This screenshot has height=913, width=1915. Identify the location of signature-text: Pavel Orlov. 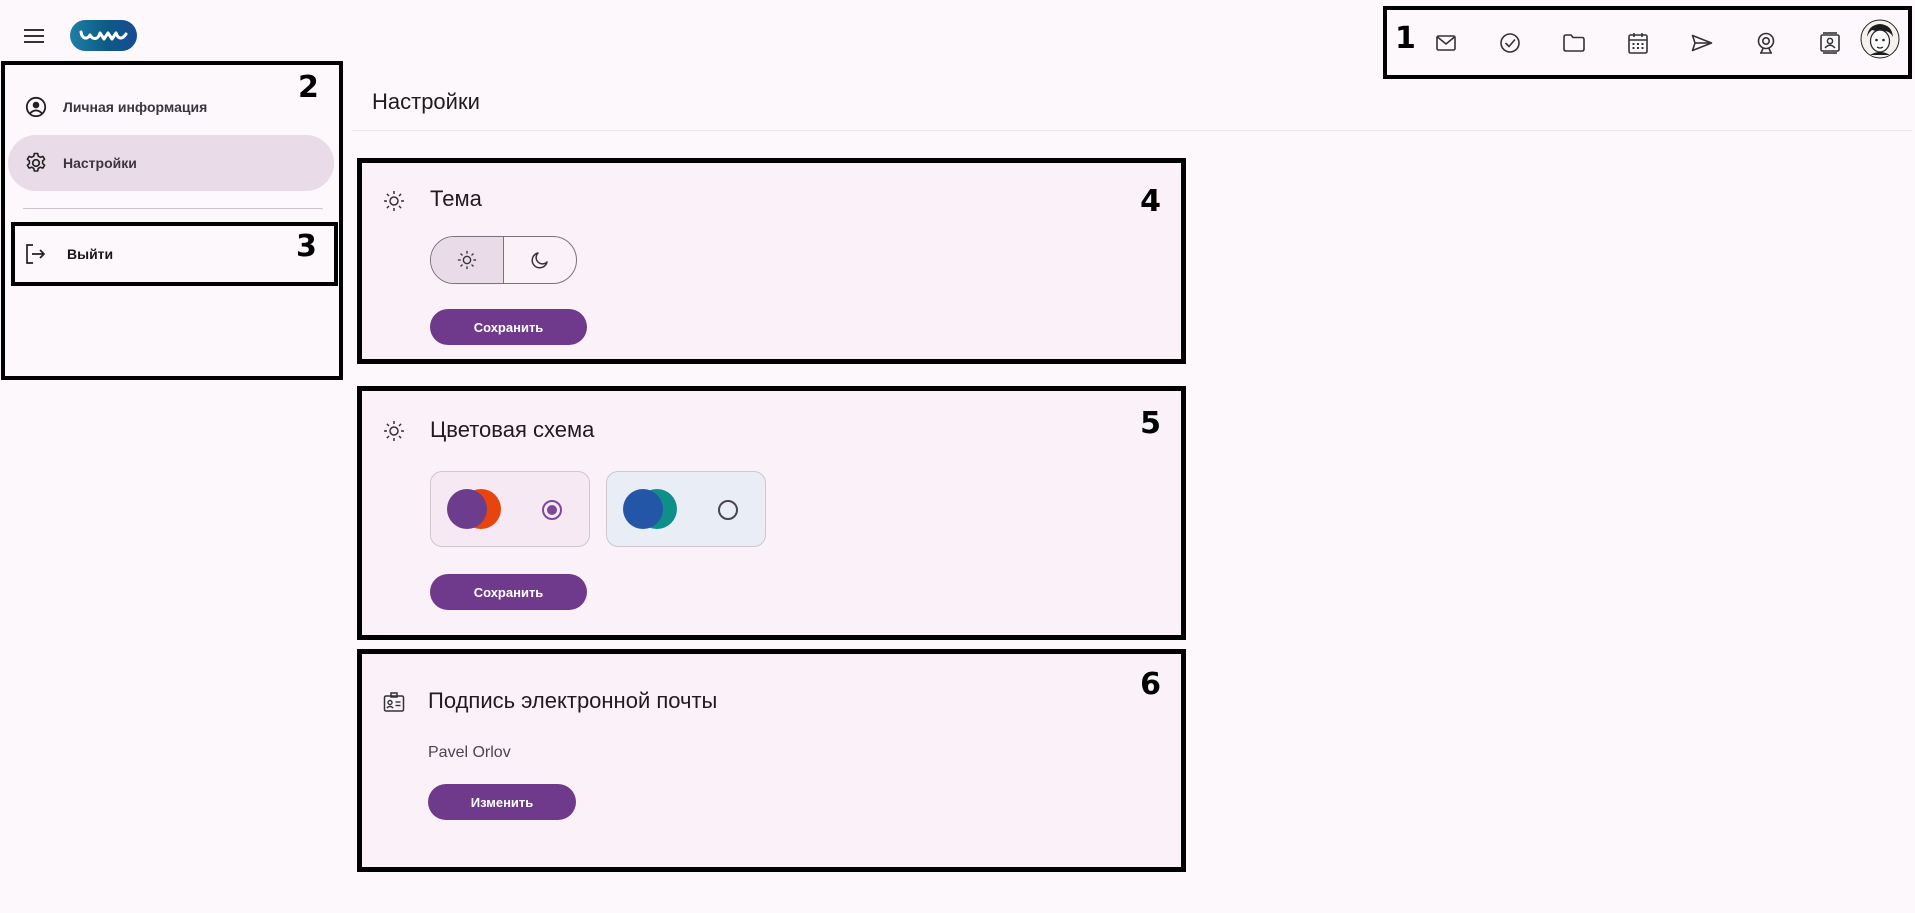
(469, 752).